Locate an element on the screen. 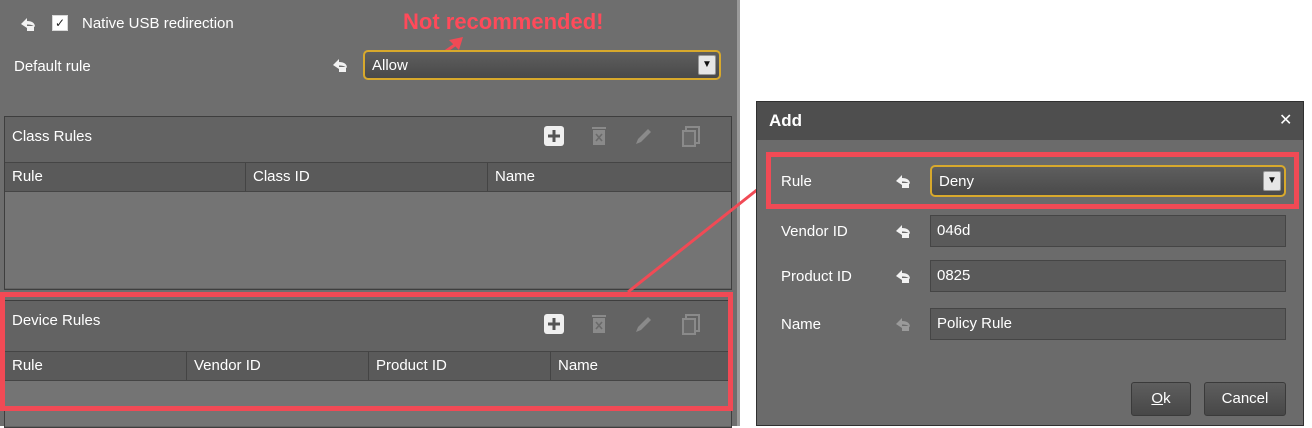  column-header-class-id: Class ID is located at coordinates (367, 177).